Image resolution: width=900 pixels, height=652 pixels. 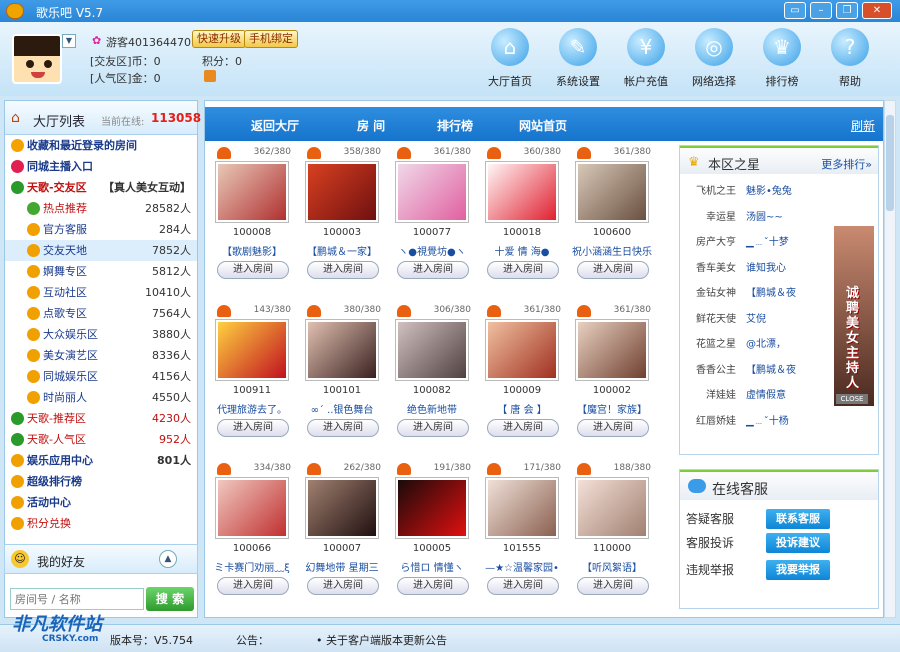 What do you see at coordinates (766, 266) in the screenshot?
I see `star-user: 谁知我心` at bounding box center [766, 266].